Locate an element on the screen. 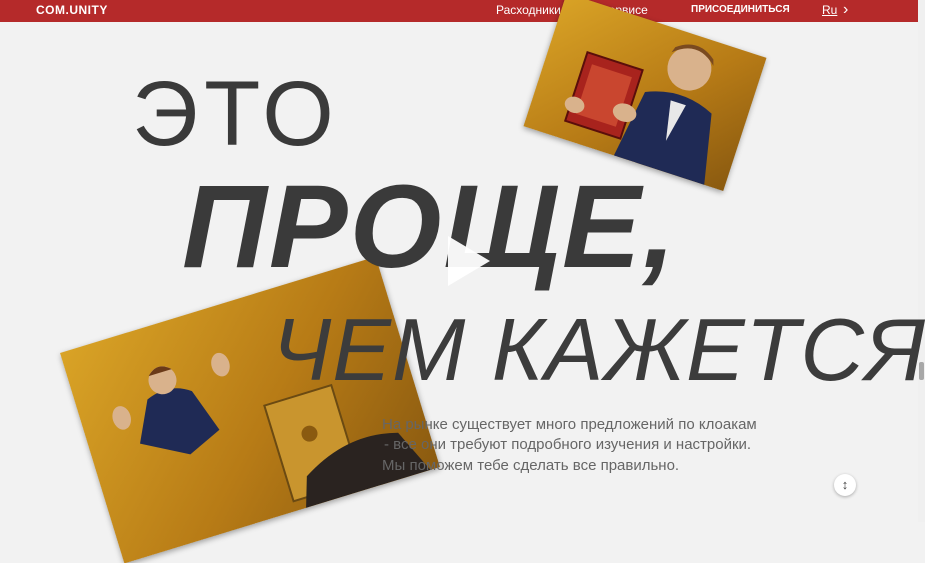  chevron-right-icon: › is located at coordinates (845, 10).